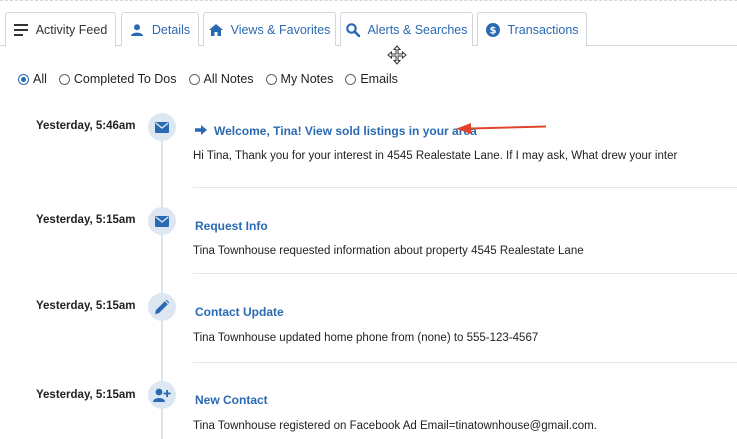 The width and height of the screenshot is (737, 439). I want to click on entry-title: New Contact, so click(231, 400).